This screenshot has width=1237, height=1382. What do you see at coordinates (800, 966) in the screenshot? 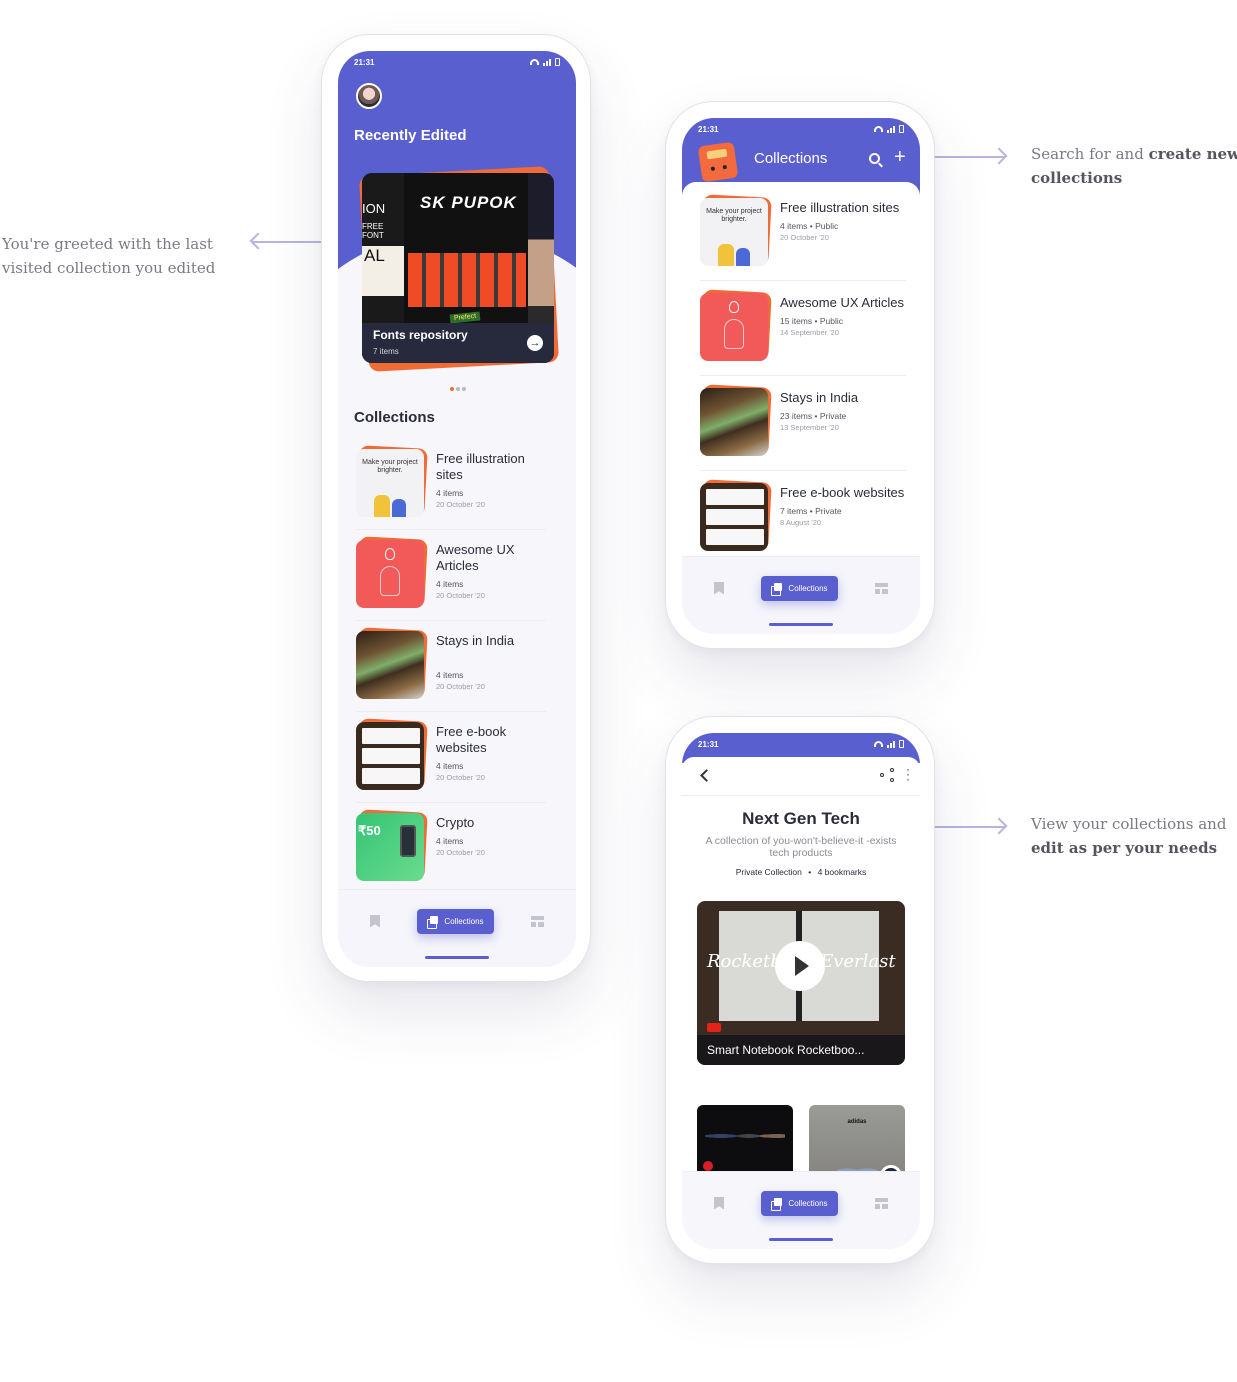
I see `play-button` at bounding box center [800, 966].